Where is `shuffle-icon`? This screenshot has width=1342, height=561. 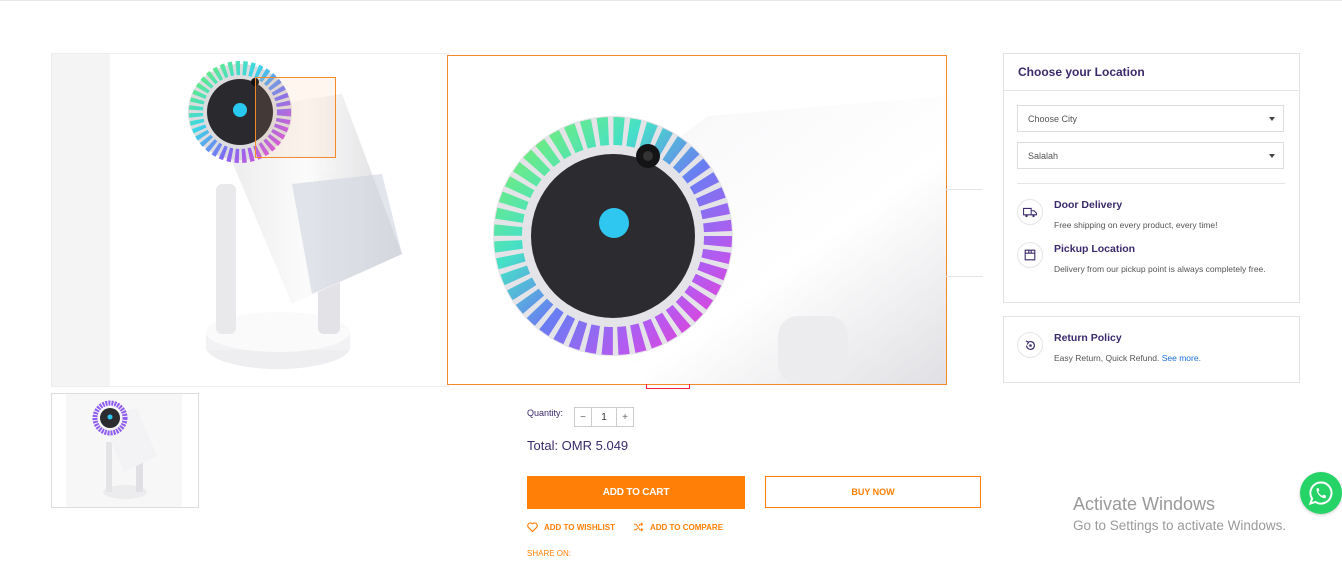 shuffle-icon is located at coordinates (638, 527).